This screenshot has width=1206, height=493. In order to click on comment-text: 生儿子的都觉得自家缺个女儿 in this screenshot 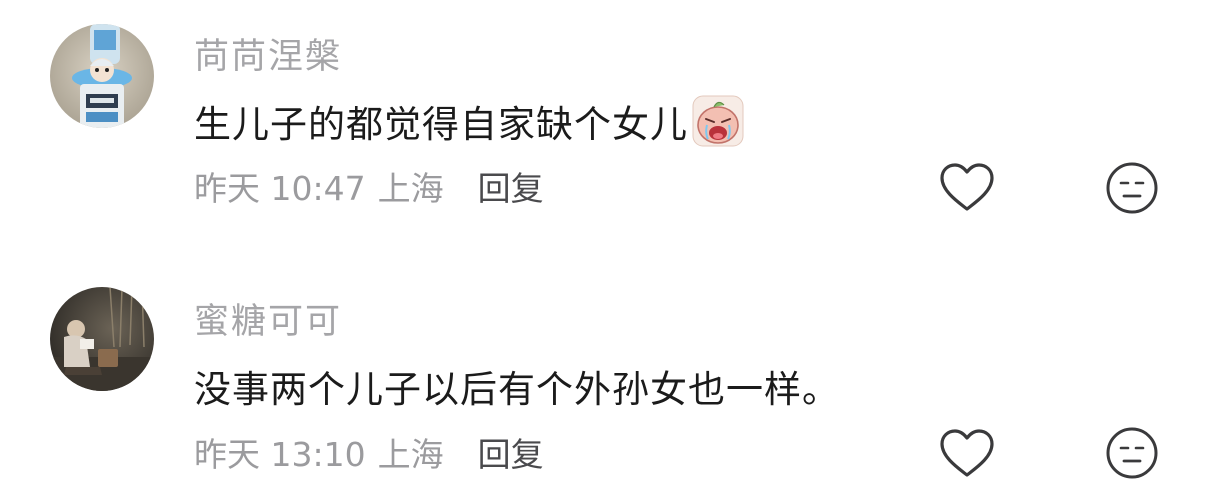, I will do `click(469, 121)`.